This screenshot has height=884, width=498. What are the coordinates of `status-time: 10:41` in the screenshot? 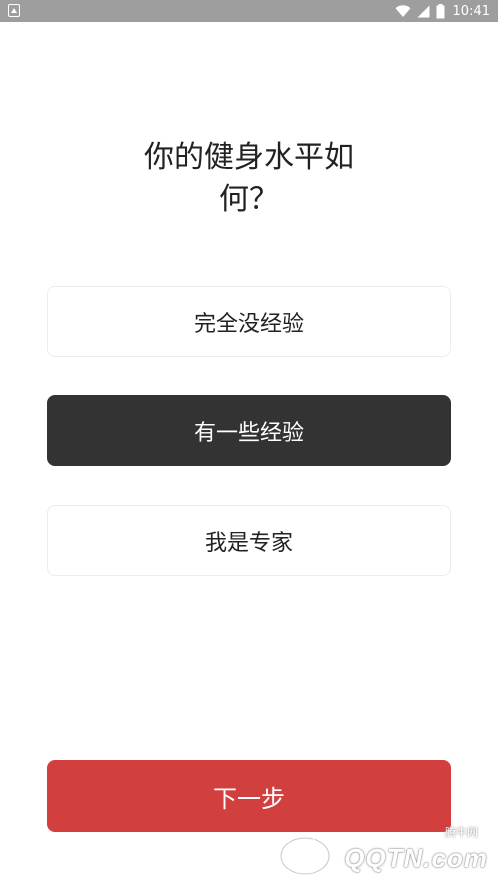 It's located at (471, 11).